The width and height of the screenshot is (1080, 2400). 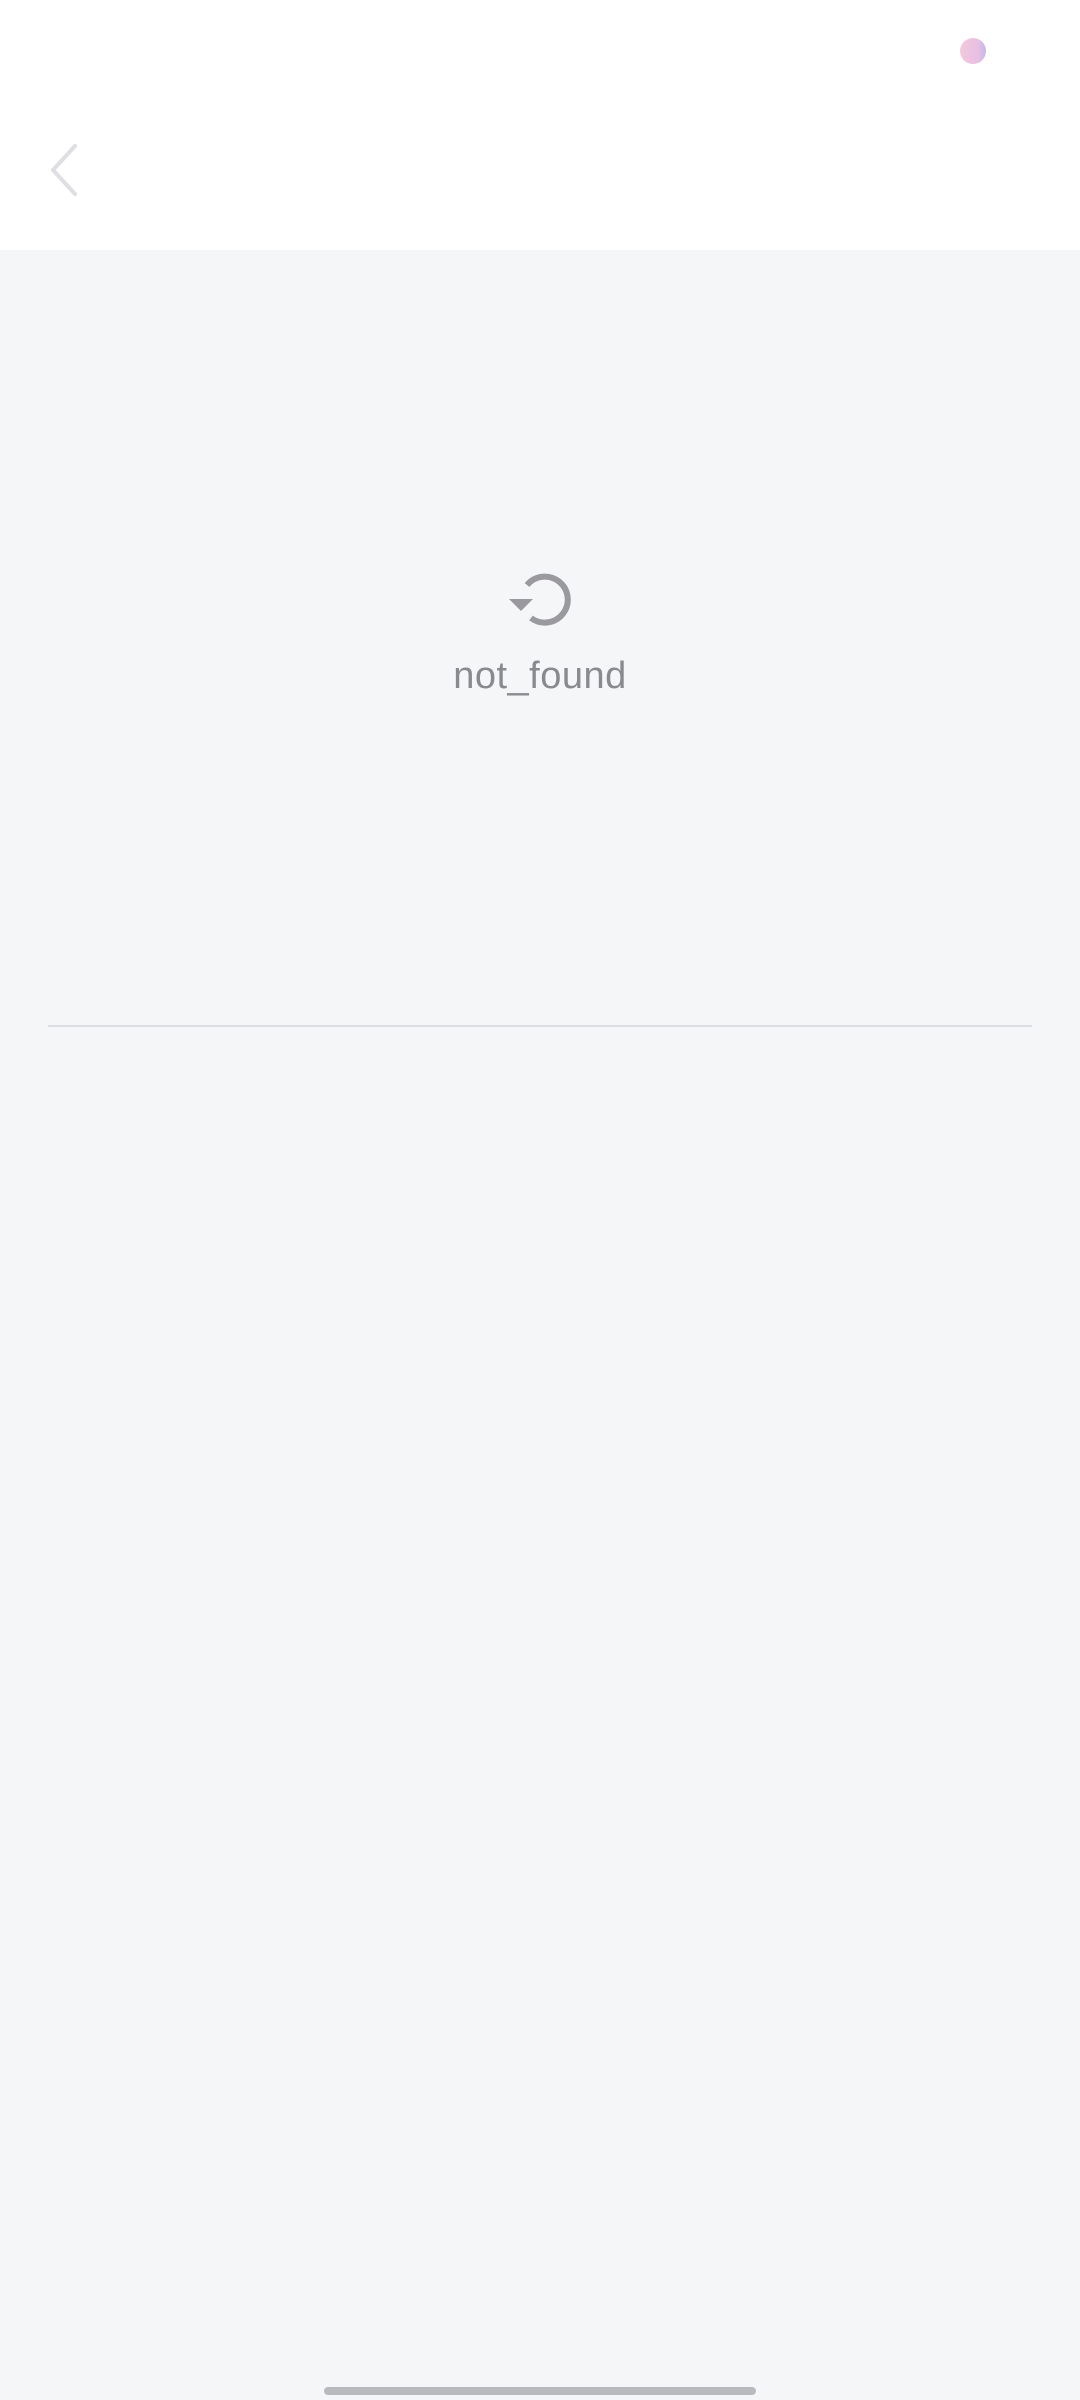 I want to click on empty-state: not_found, so click(x=540, y=632).